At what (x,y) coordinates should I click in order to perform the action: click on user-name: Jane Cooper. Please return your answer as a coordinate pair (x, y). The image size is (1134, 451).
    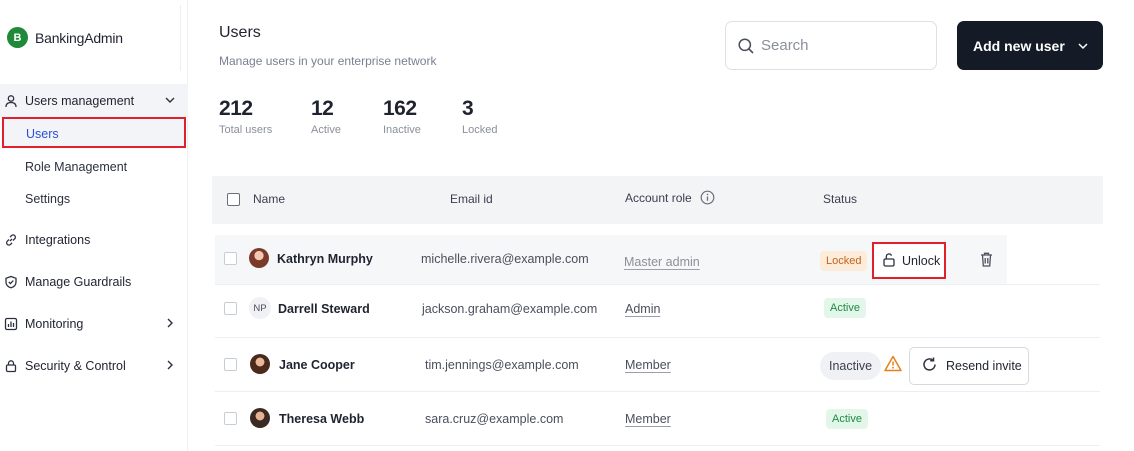
    Looking at the image, I should click on (317, 365).